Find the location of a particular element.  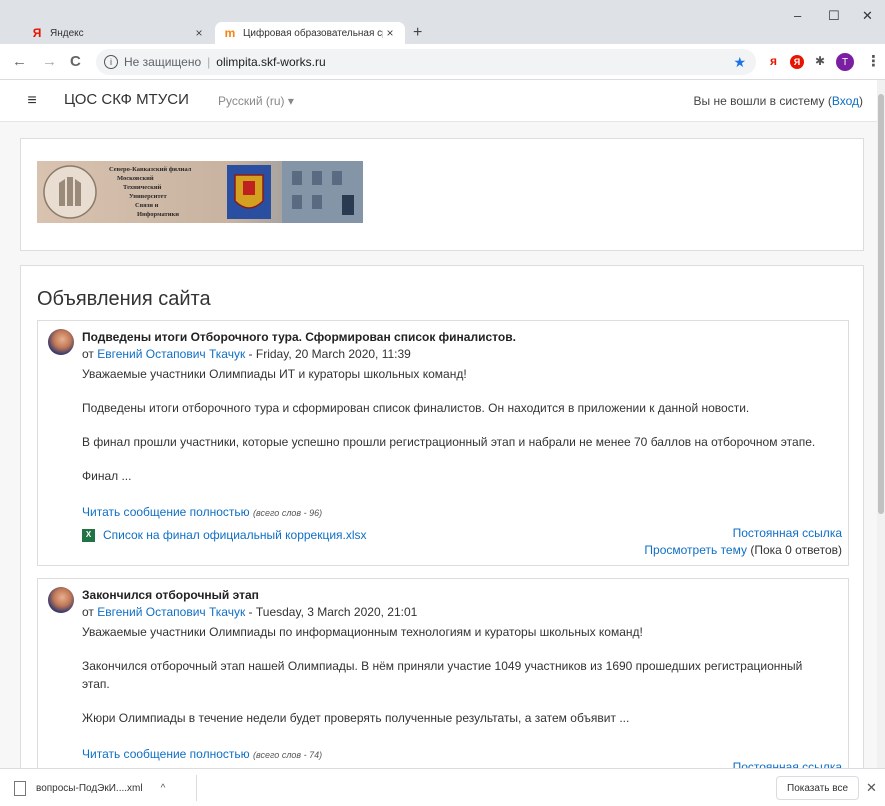

security-label: Не защищено is located at coordinates (163, 62).